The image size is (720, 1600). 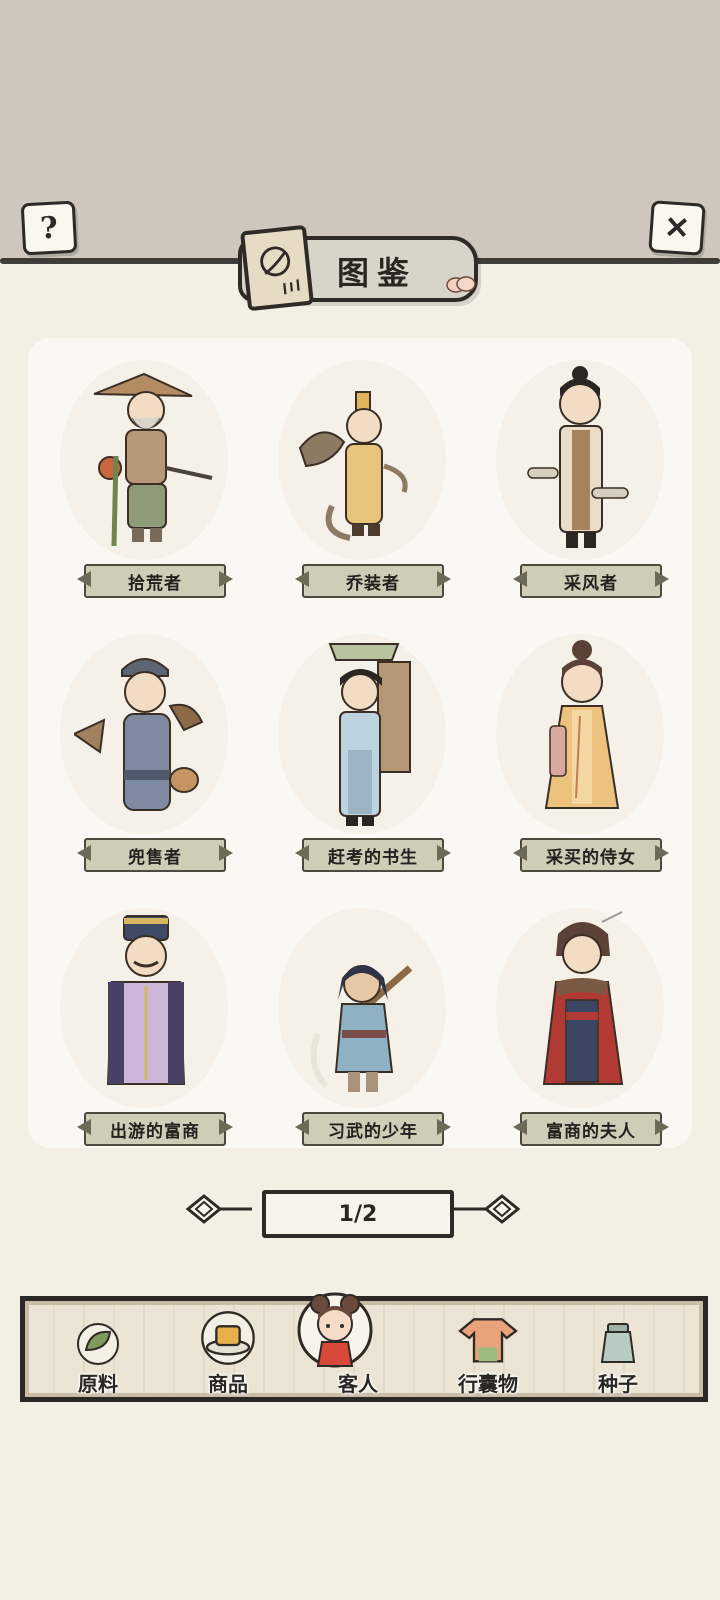 What do you see at coordinates (373, 1129) in the screenshot?
I see `character-name: 习武的少年` at bounding box center [373, 1129].